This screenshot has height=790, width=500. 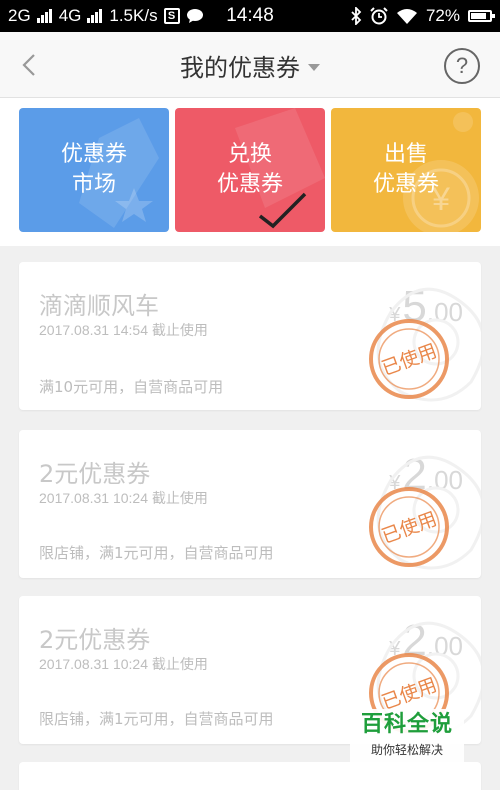 I want to click on coupon-market-tile: 优惠券 市场, so click(x=94, y=170).